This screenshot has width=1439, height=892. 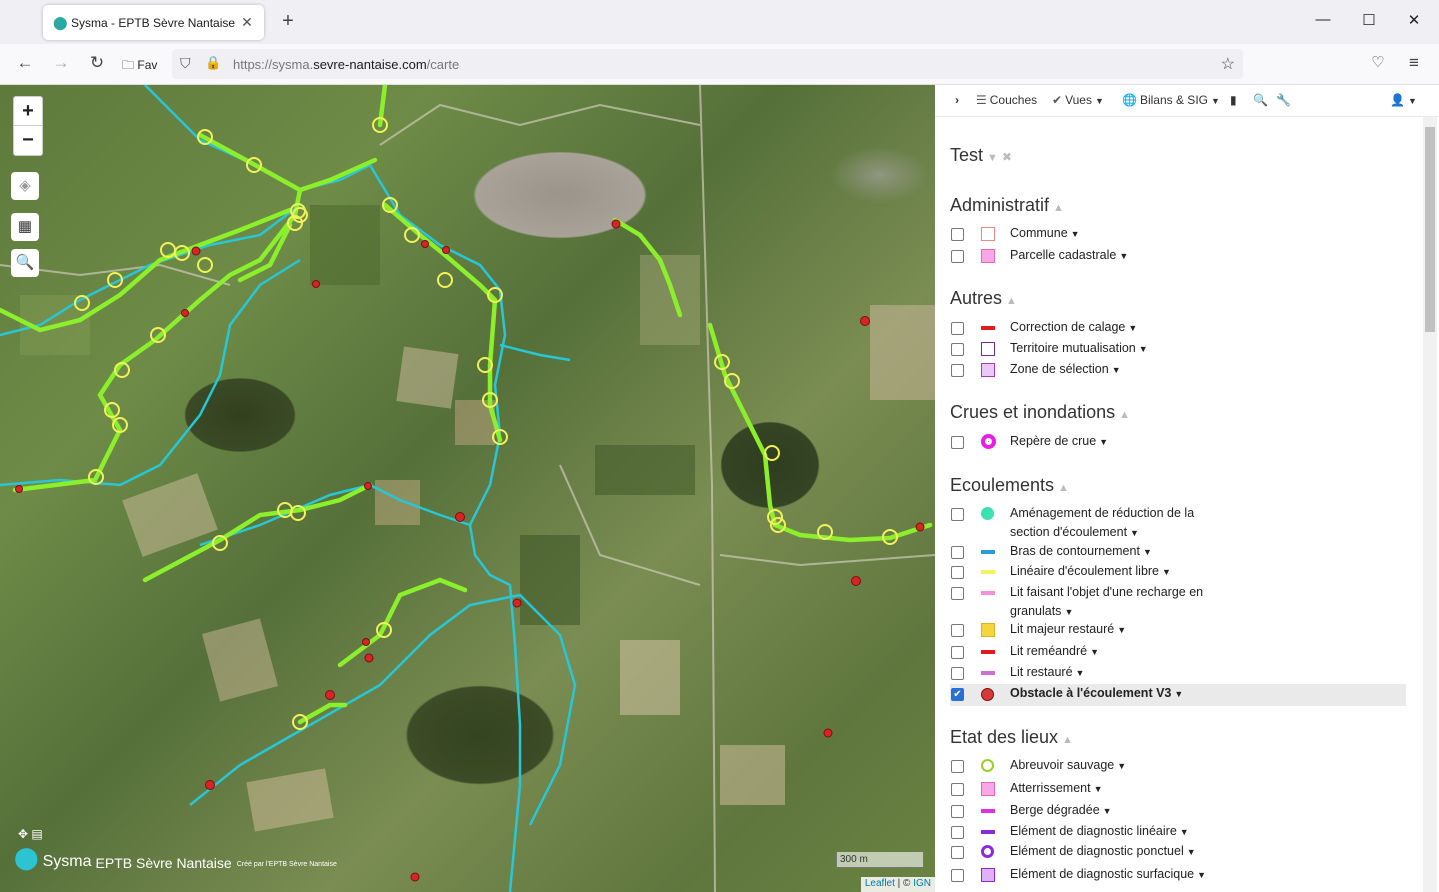 I want to click on section-administratif: Administratif ▲, so click(x=1007, y=205).